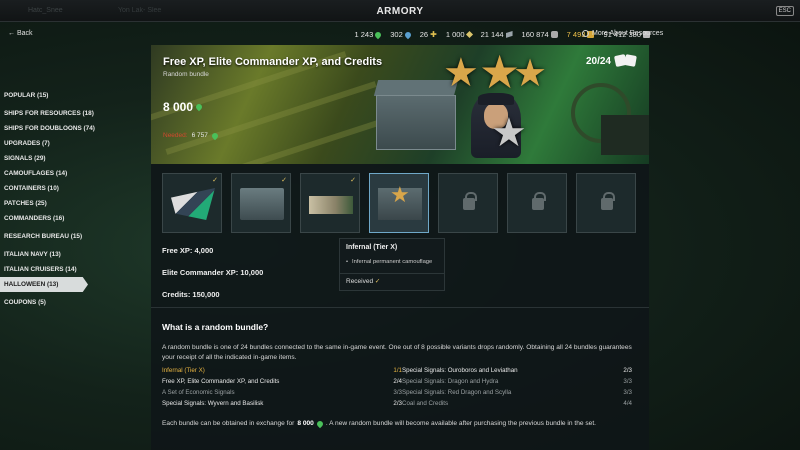 The image size is (800, 450). What do you see at coordinates (585, 33) in the screenshot?
I see `info-icon` at bounding box center [585, 33].